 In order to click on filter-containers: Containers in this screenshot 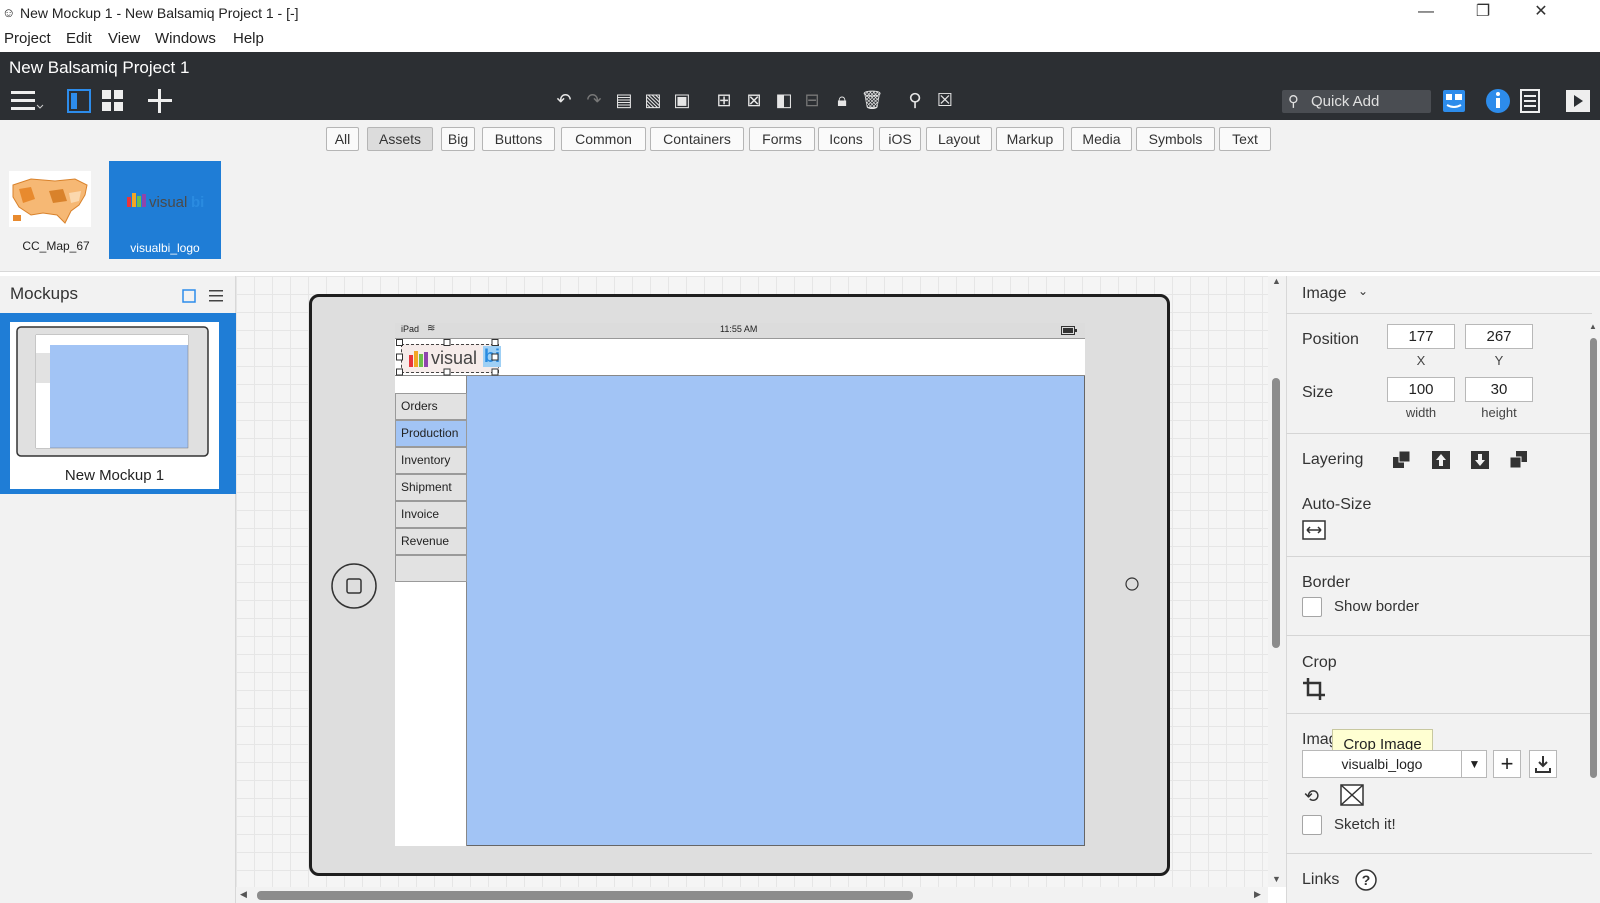, I will do `click(697, 139)`.